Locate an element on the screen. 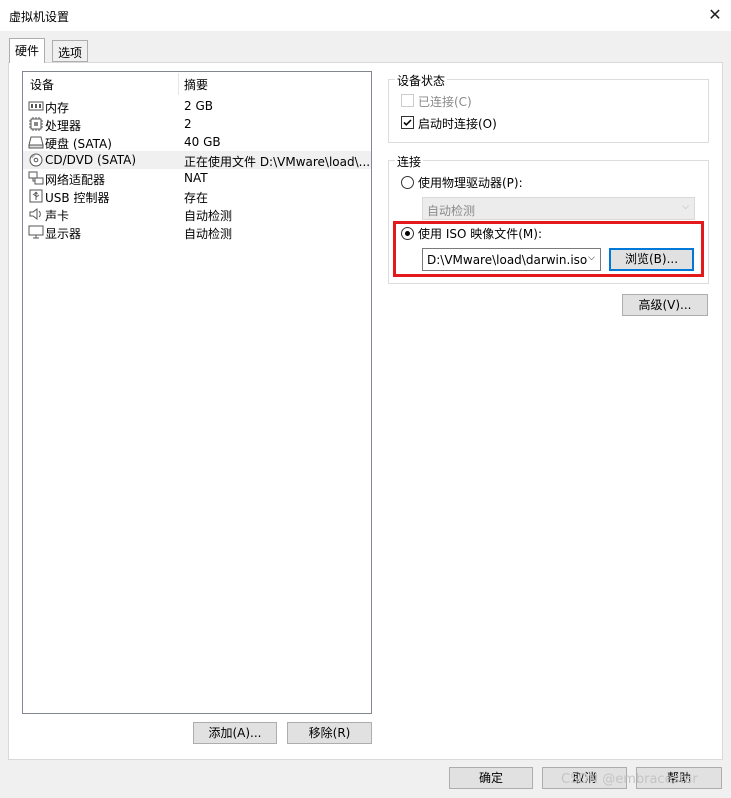 The height and width of the screenshot is (798, 731). device-name: 硬盘 (SATA) is located at coordinates (78, 144).